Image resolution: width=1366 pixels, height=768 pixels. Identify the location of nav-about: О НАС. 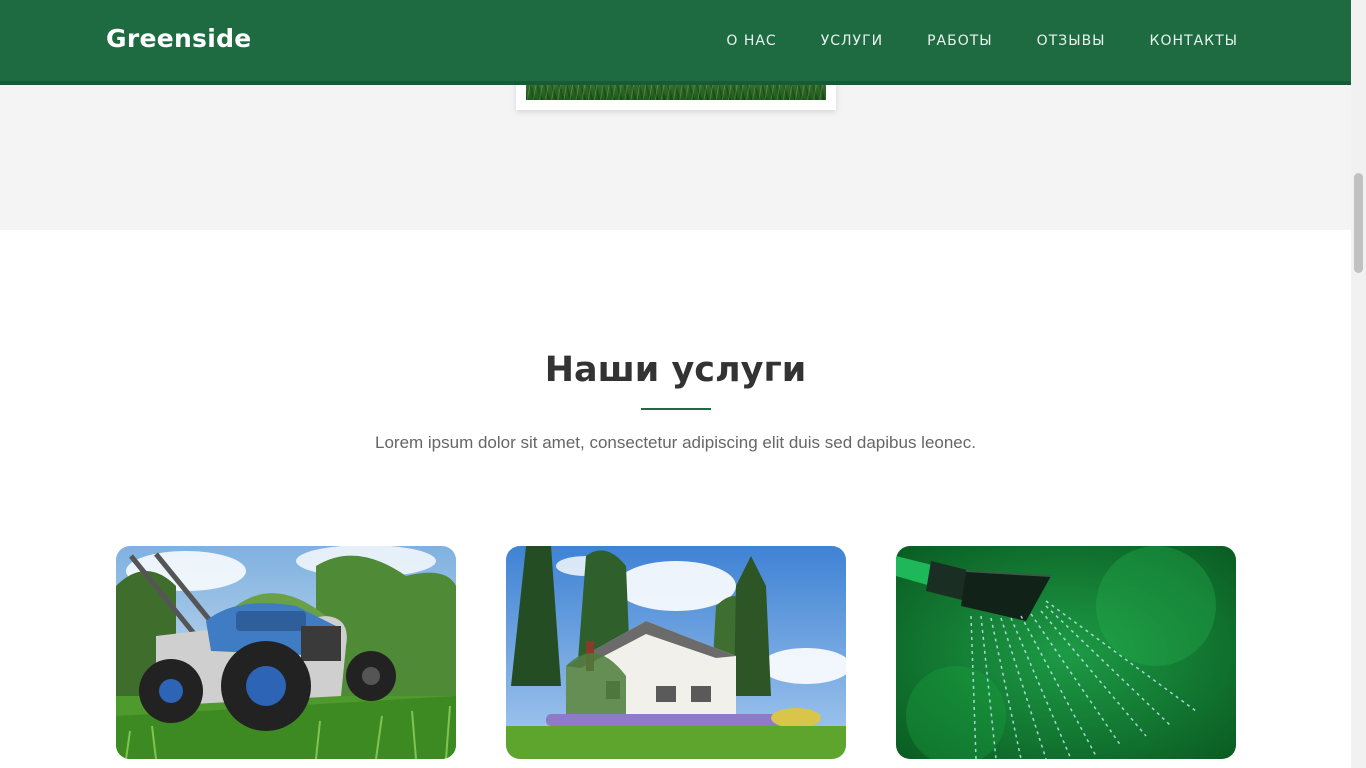
(751, 41).